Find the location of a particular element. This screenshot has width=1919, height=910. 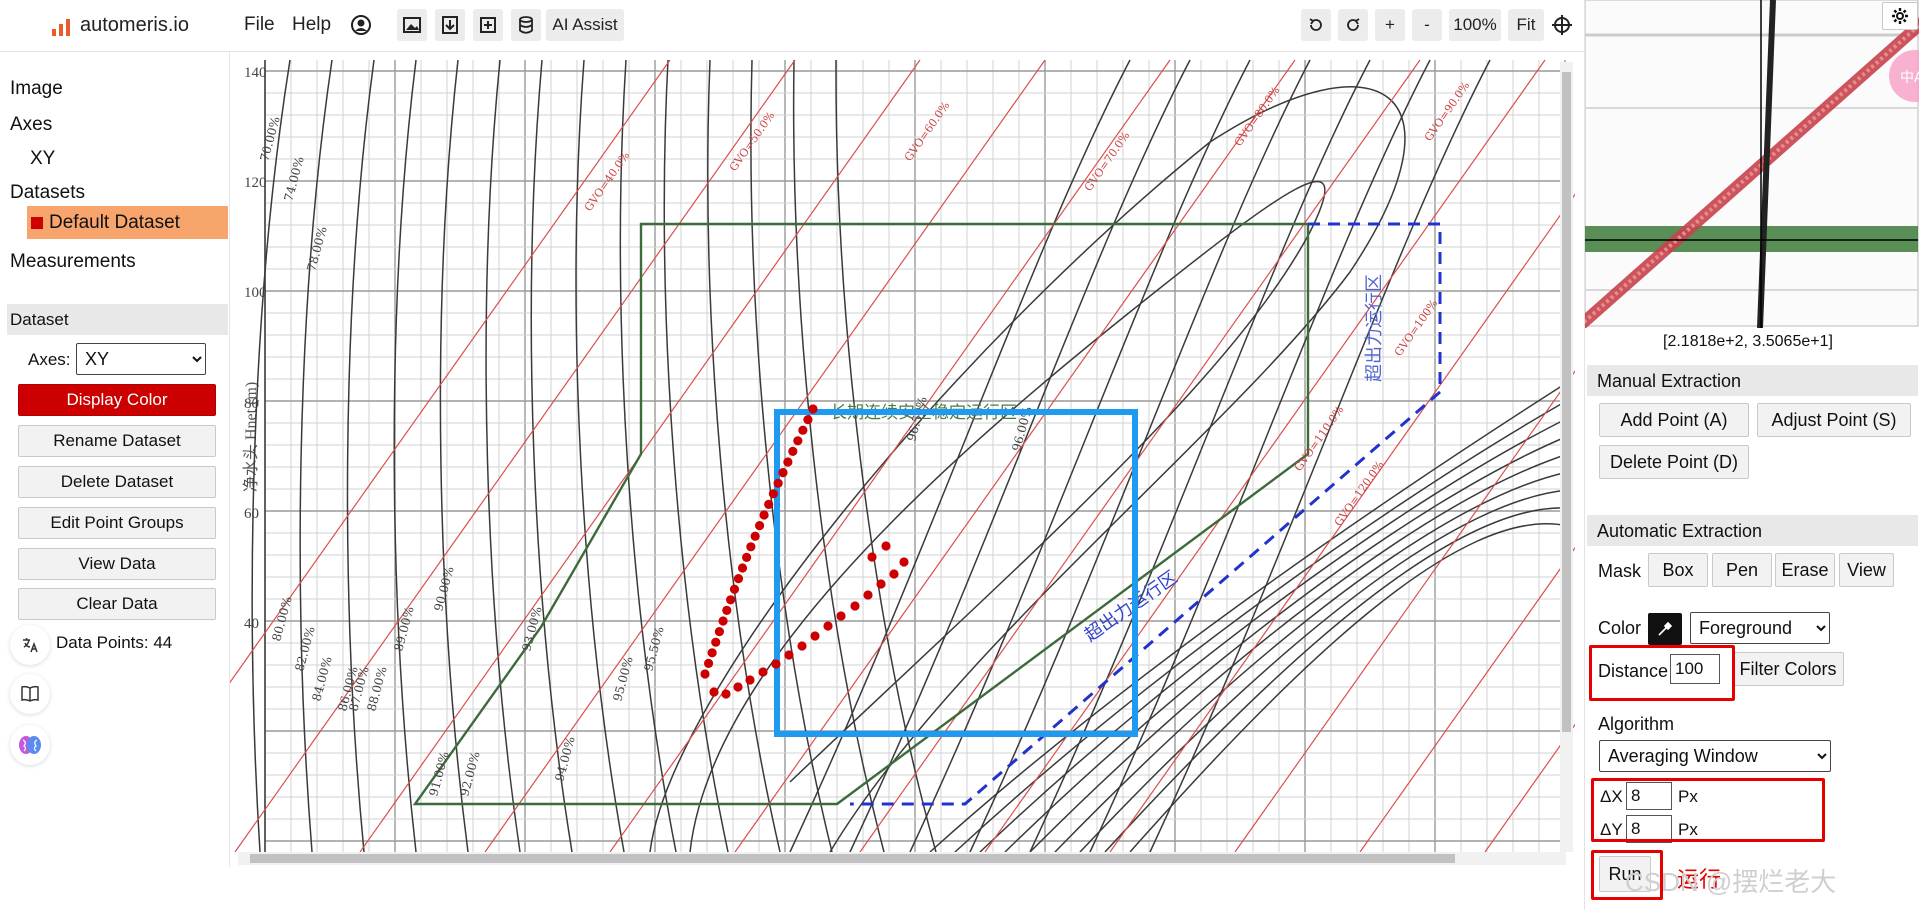

delta-highlight-box is located at coordinates (1708, 810).